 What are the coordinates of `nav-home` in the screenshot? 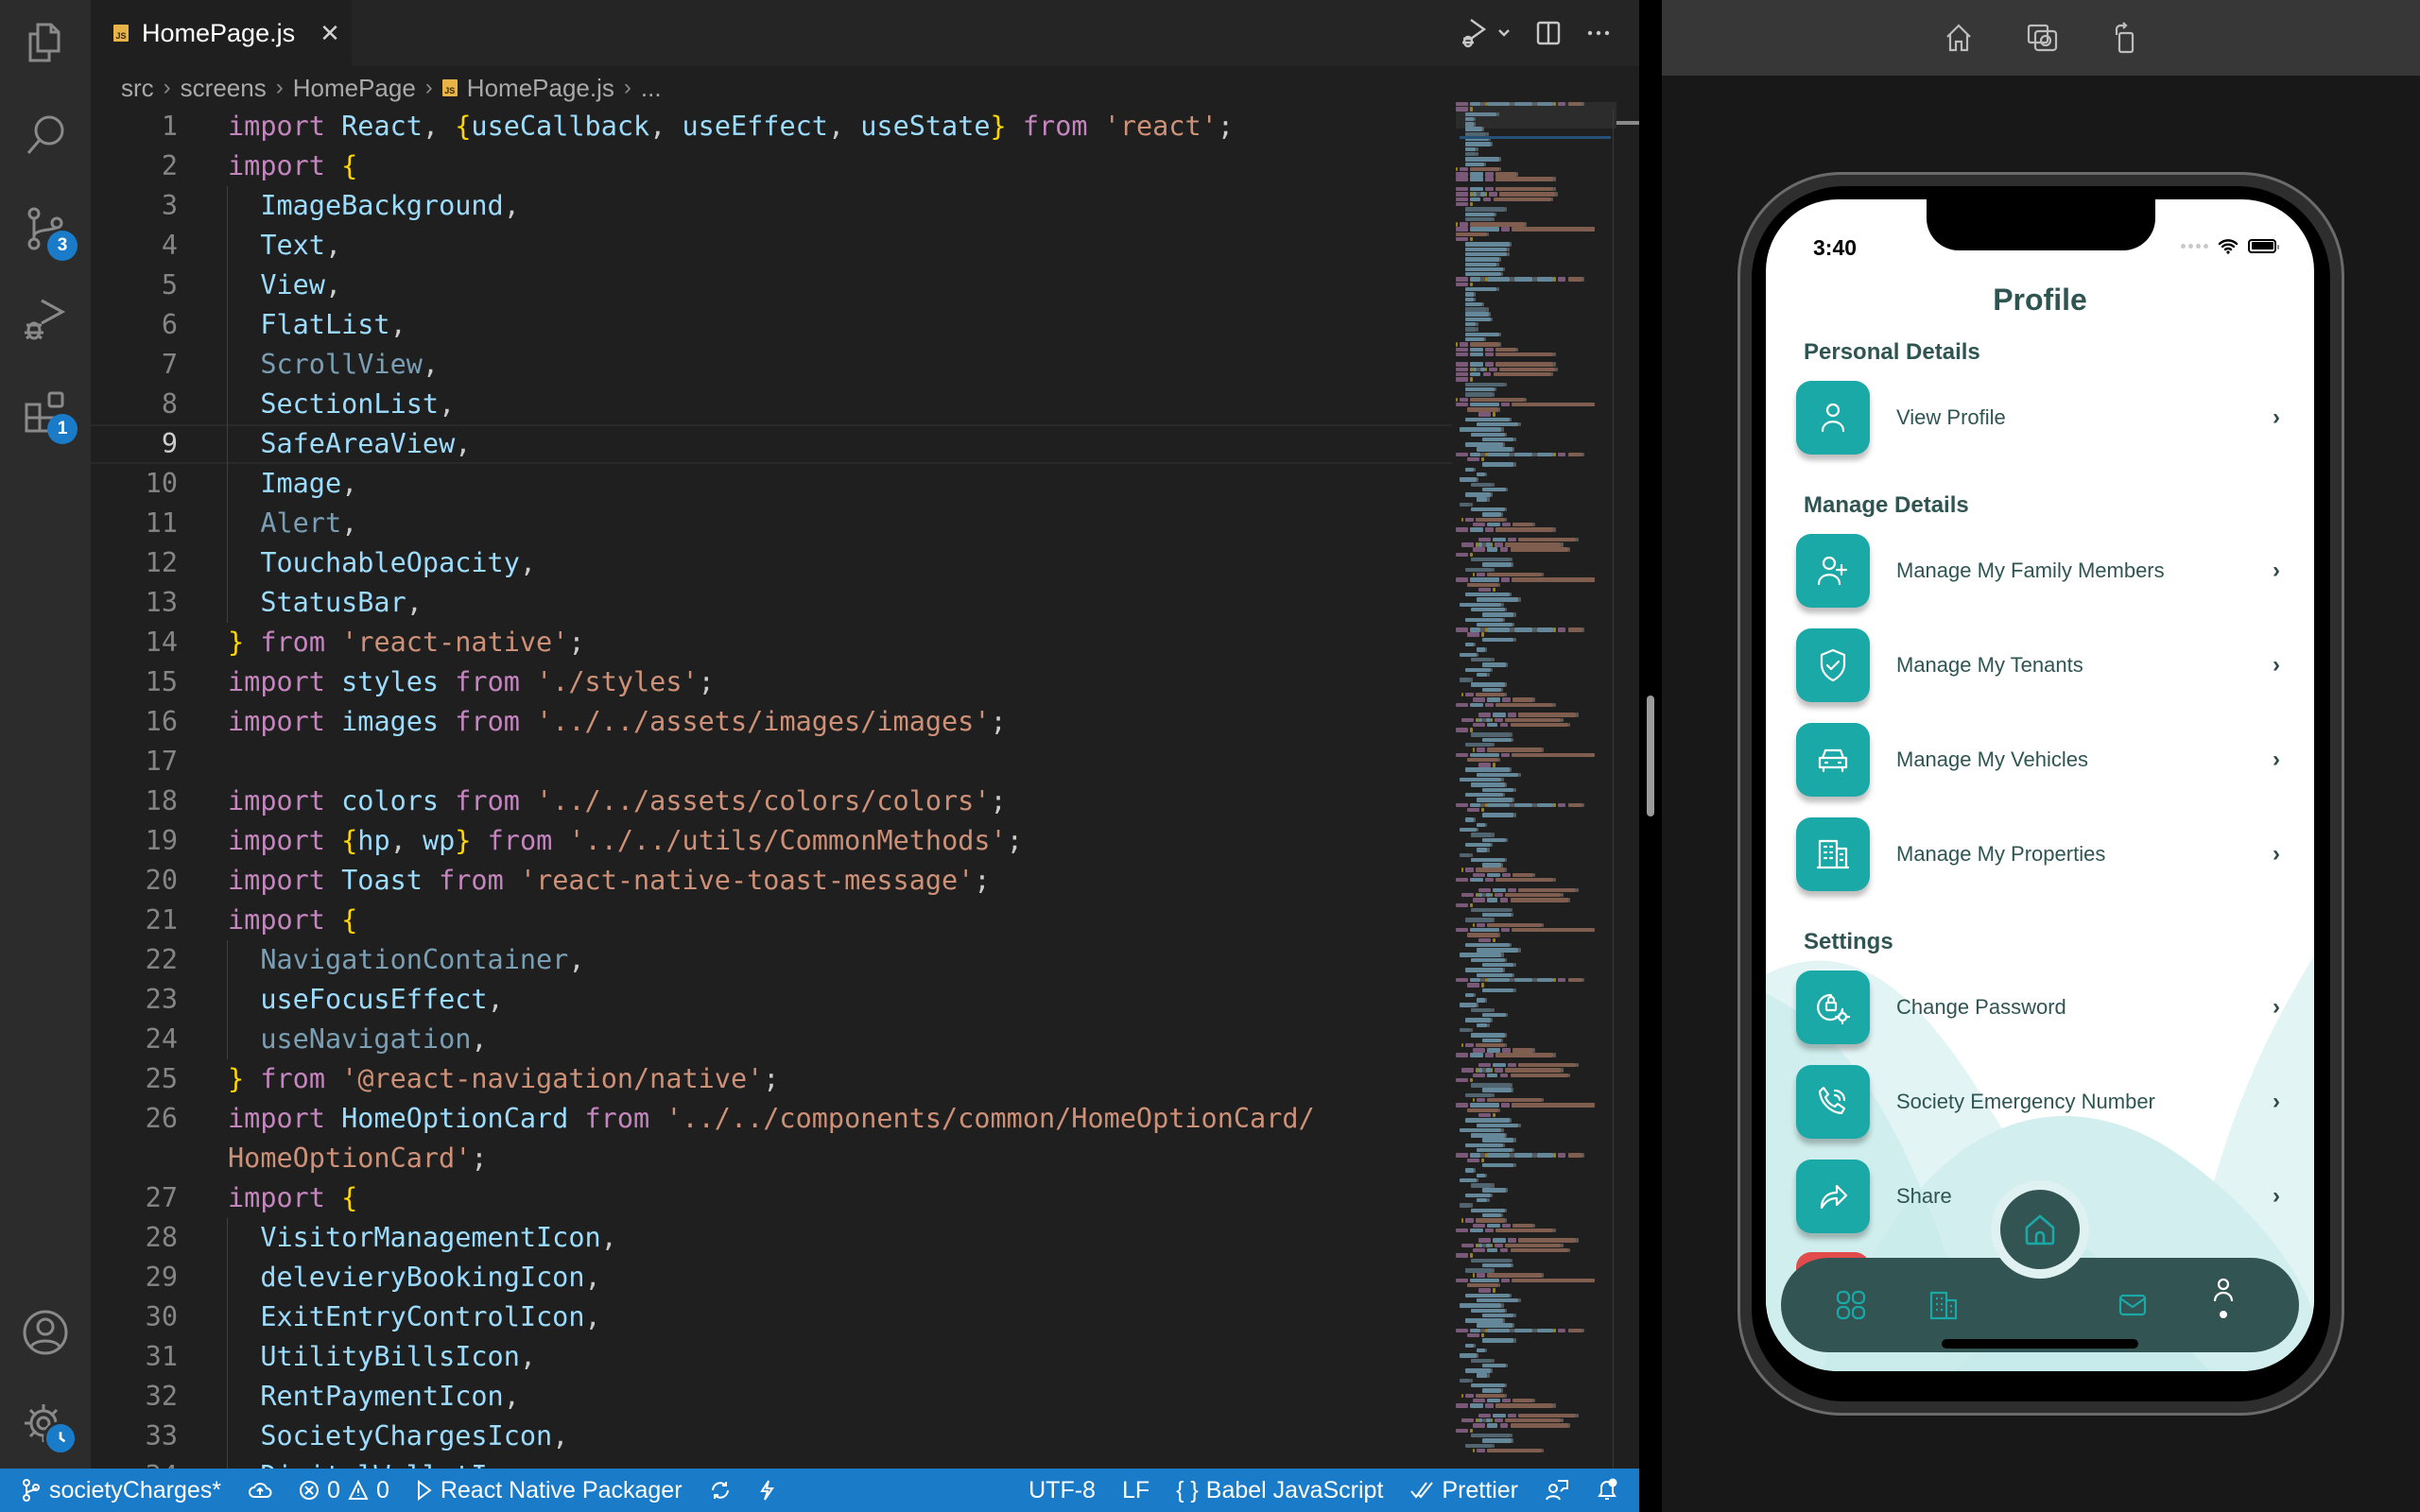 It's located at (2040, 1229).